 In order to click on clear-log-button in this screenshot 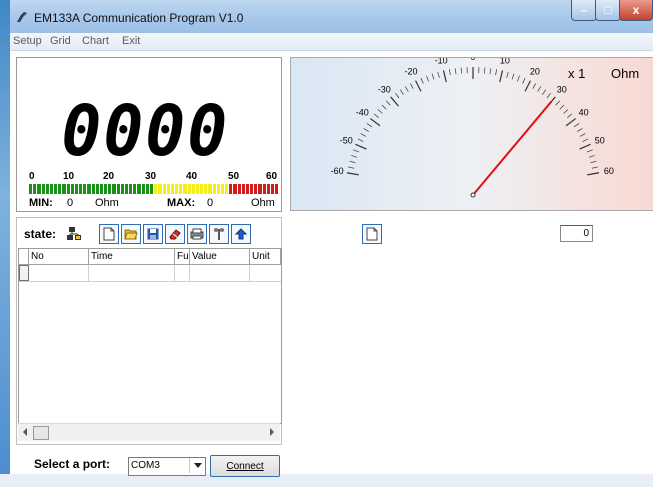, I will do `click(175, 234)`.